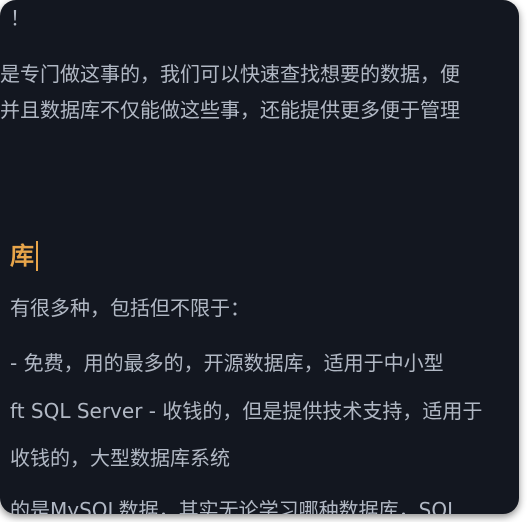 The width and height of the screenshot is (527, 522). Describe the element at coordinates (230, 110) in the screenshot. I see `text-line-3: 并且数据库不仅能做这些事，还能提供更多便于管理` at that location.